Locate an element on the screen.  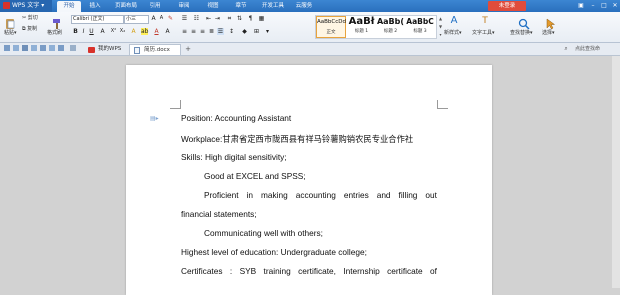
shrink-font-icon: A is located at coordinates (161, 18).